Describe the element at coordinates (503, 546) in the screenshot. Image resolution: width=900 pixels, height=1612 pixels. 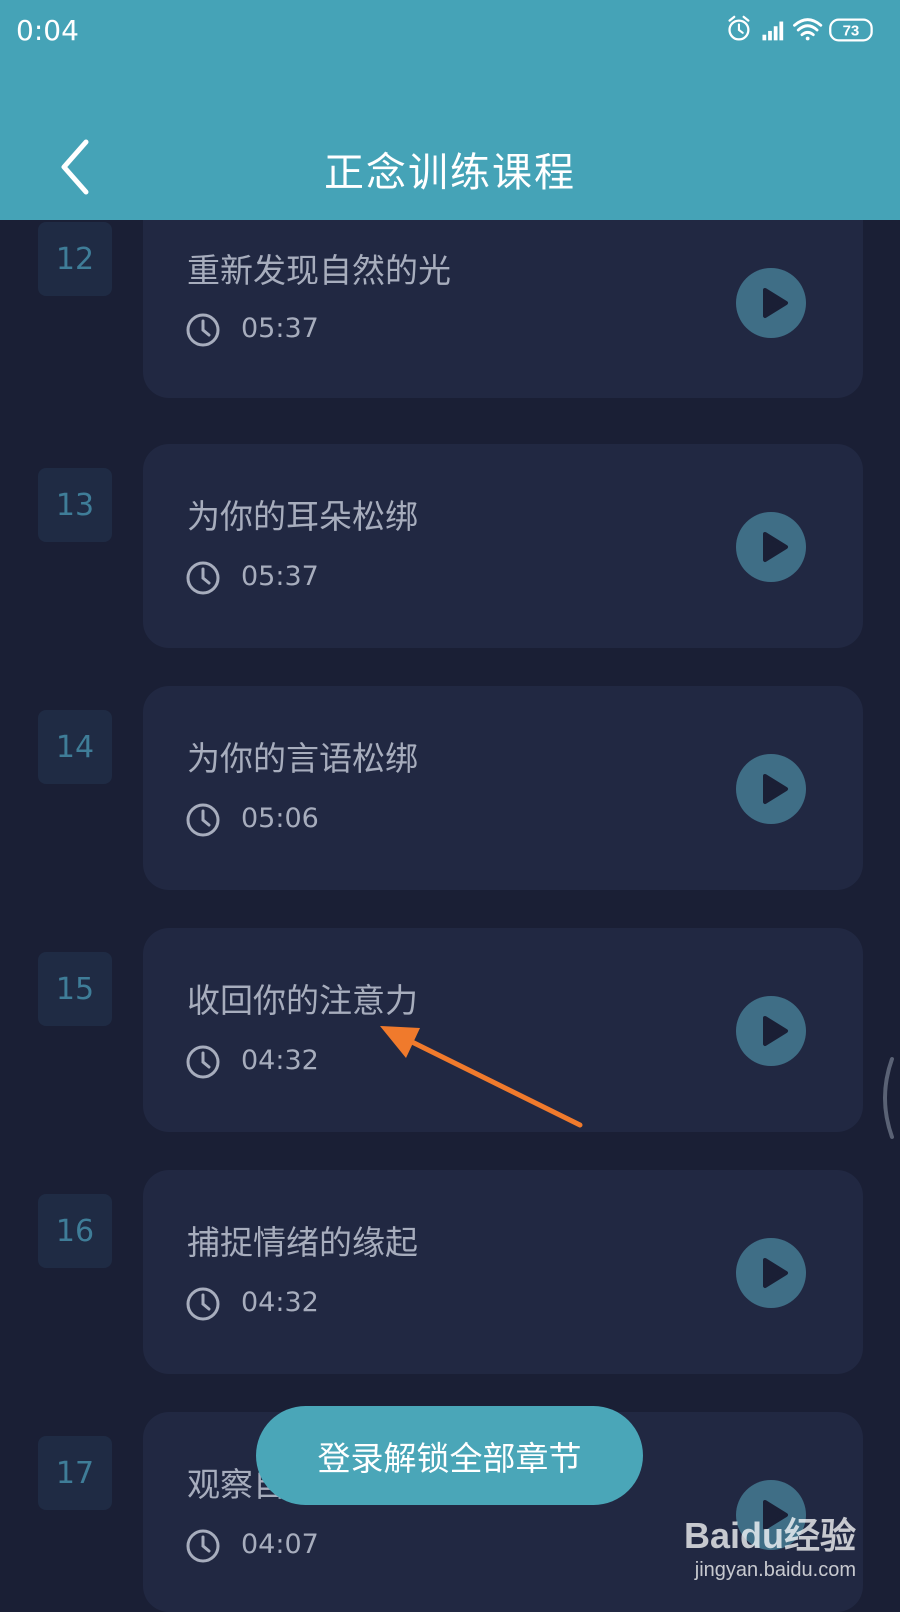
I see `lesson-card: 为你的耳朵松绑 05:37` at that location.